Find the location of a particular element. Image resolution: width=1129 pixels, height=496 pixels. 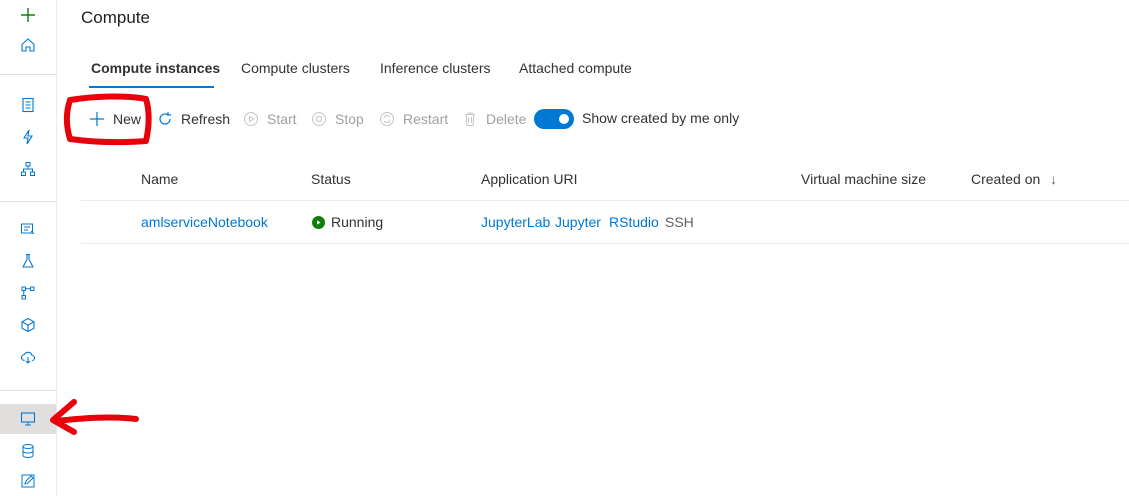

sort-descending-icon: ↓ is located at coordinates (1054, 179).